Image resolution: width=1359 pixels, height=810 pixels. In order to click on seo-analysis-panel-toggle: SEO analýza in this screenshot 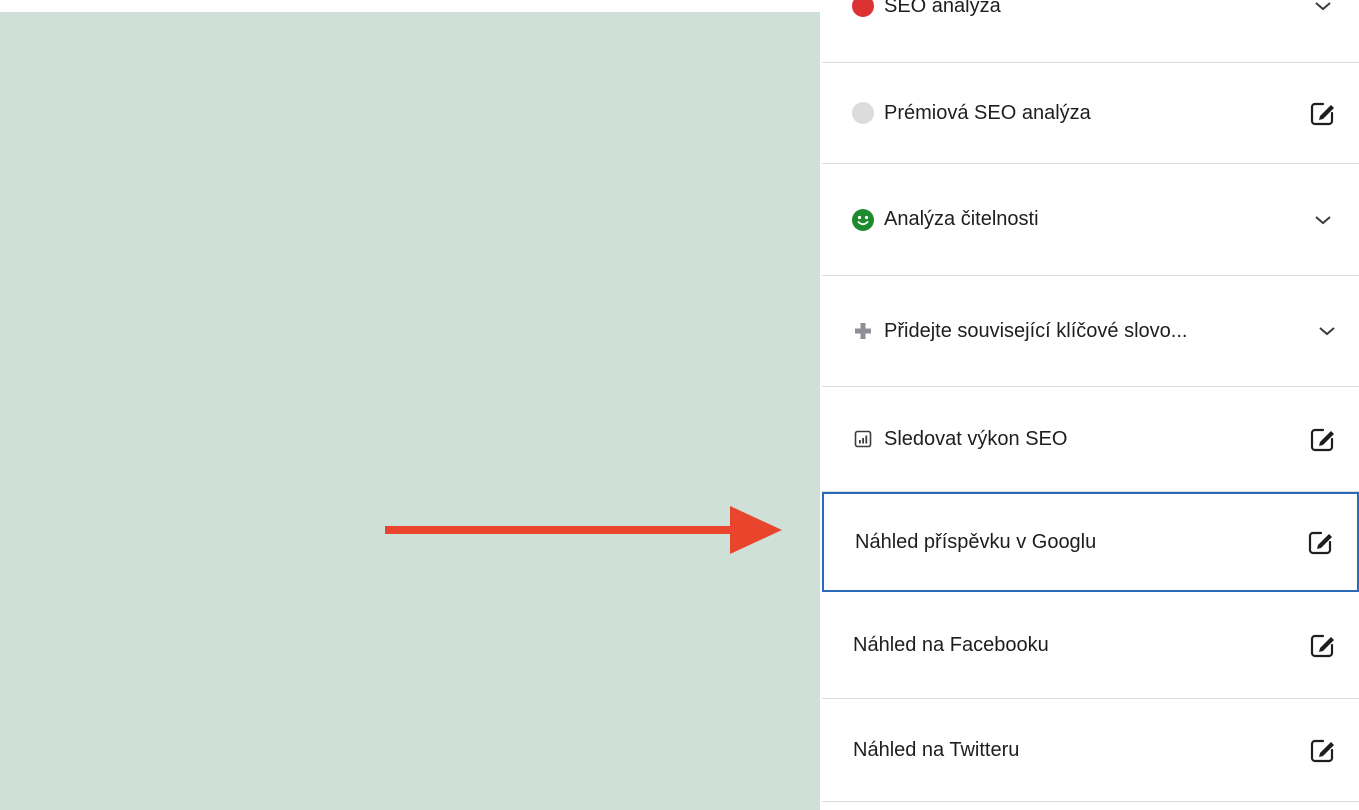, I will do `click(1090, 31)`.